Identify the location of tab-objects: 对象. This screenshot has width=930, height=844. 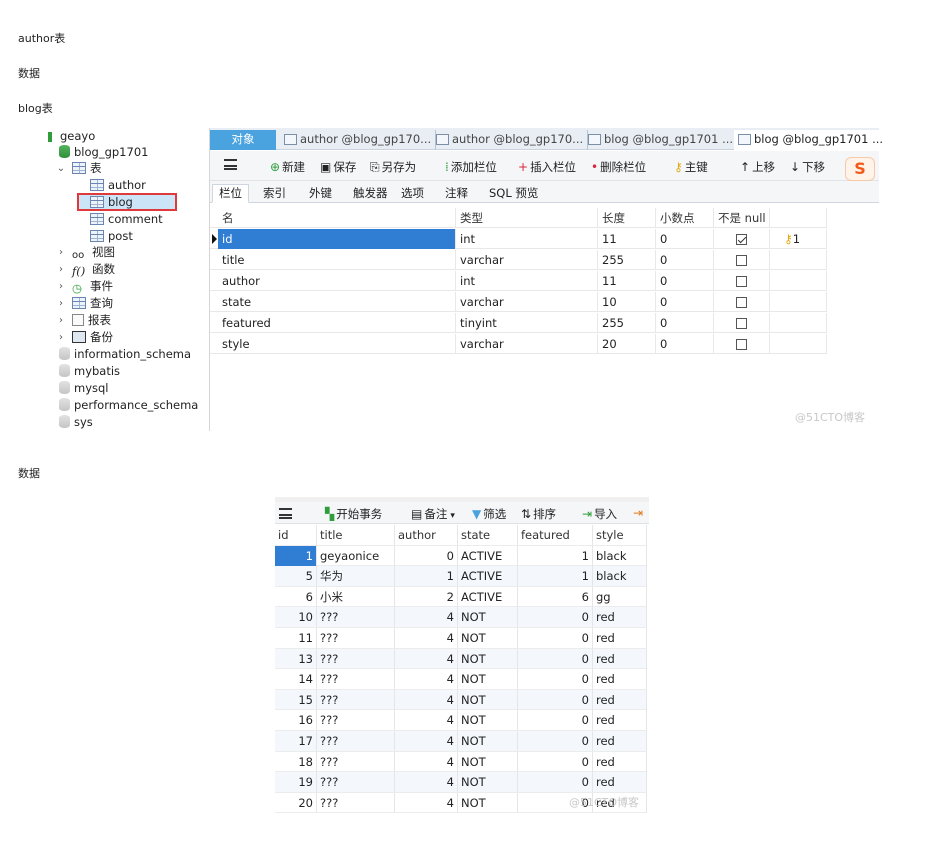
(243, 140).